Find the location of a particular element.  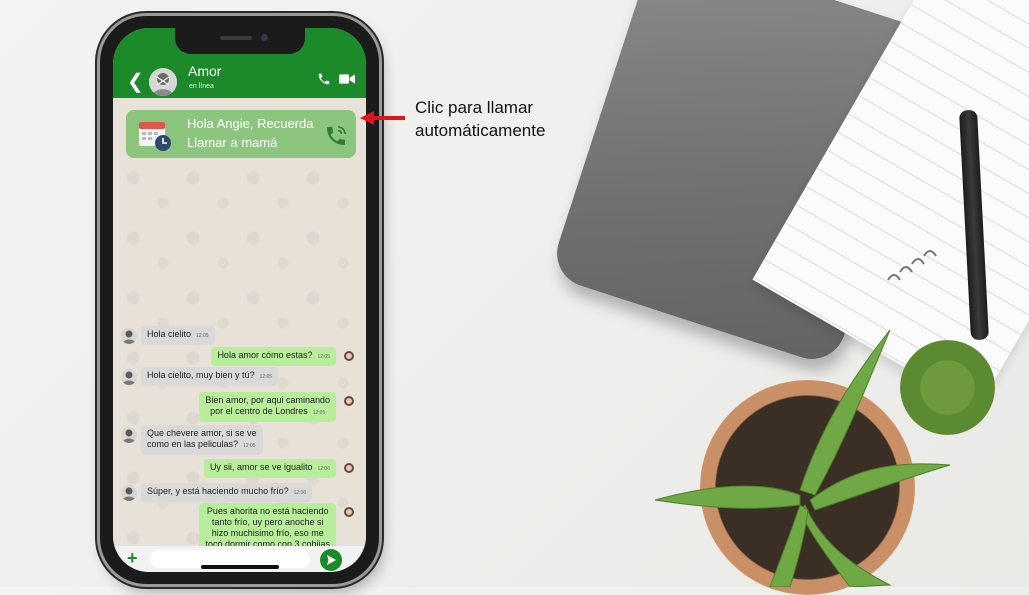

incoming-message: Hola cielito, muy bien y tú? 12:05 is located at coordinates (210, 376).